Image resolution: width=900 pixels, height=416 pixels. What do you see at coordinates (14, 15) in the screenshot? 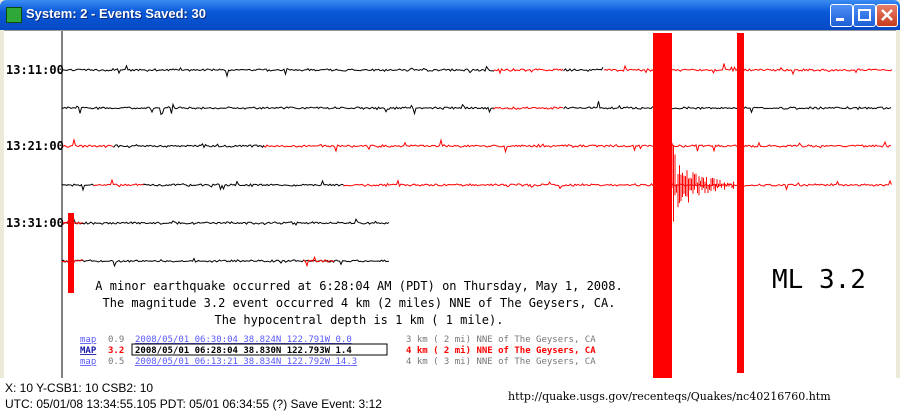
I see `app-seismograph-icon` at bounding box center [14, 15].